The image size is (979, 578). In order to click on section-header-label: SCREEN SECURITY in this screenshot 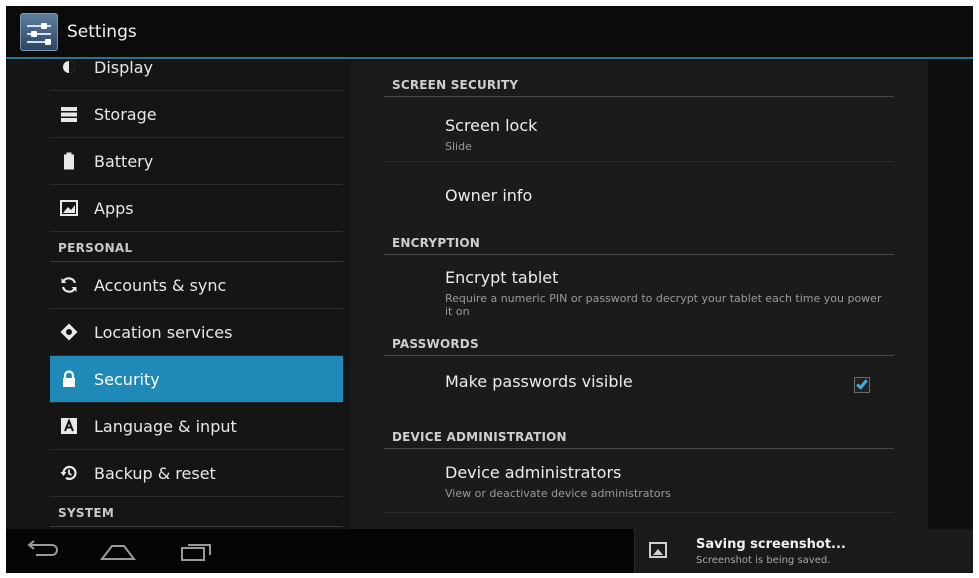, I will do `click(455, 85)`.